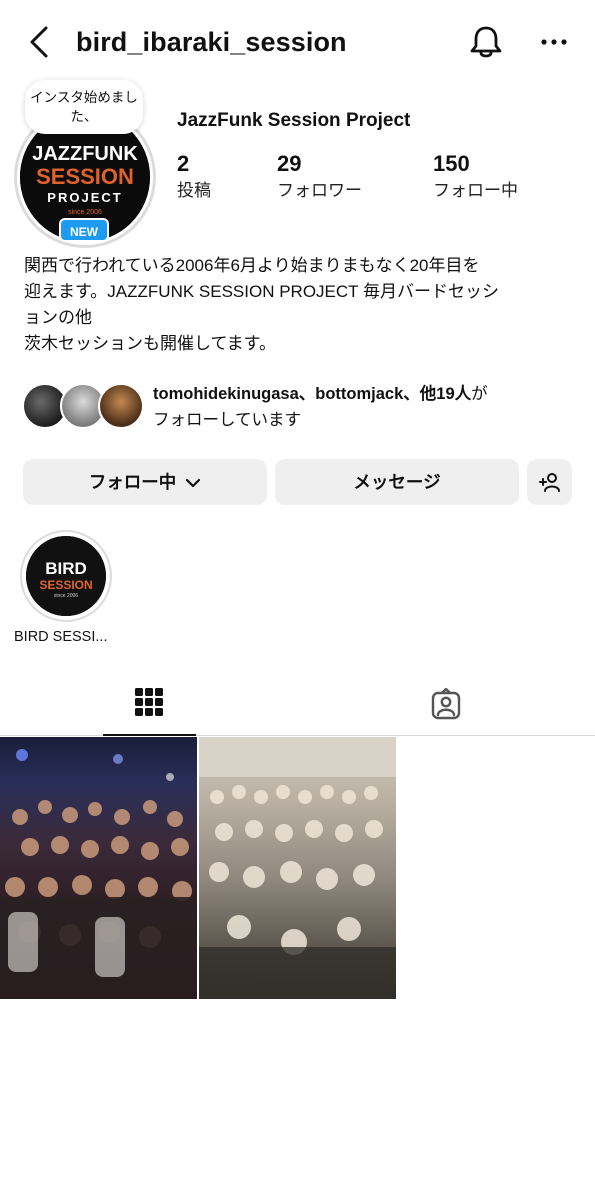  I want to click on following-label: フォロー中, so click(132, 482).